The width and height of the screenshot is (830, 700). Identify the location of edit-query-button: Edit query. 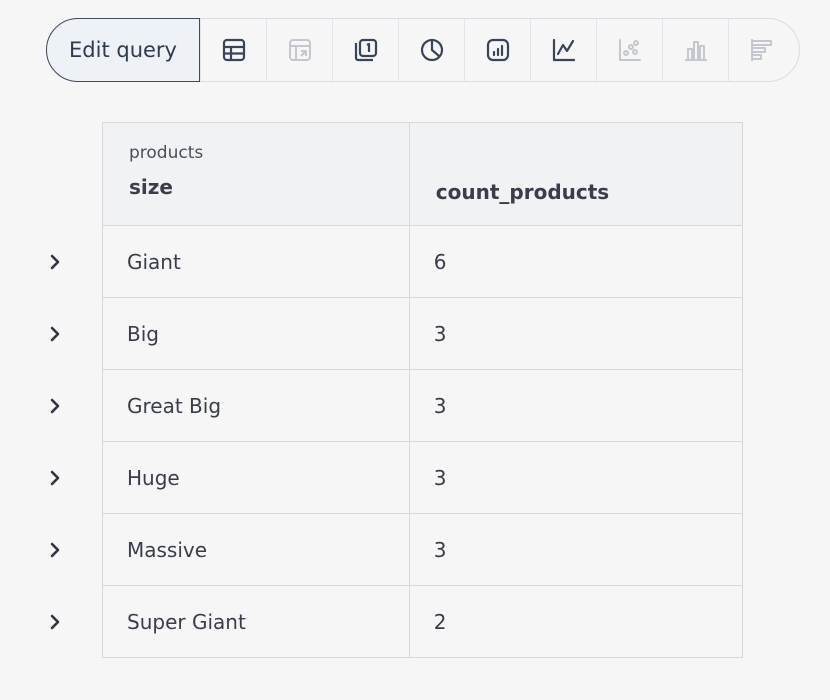
(123, 50).